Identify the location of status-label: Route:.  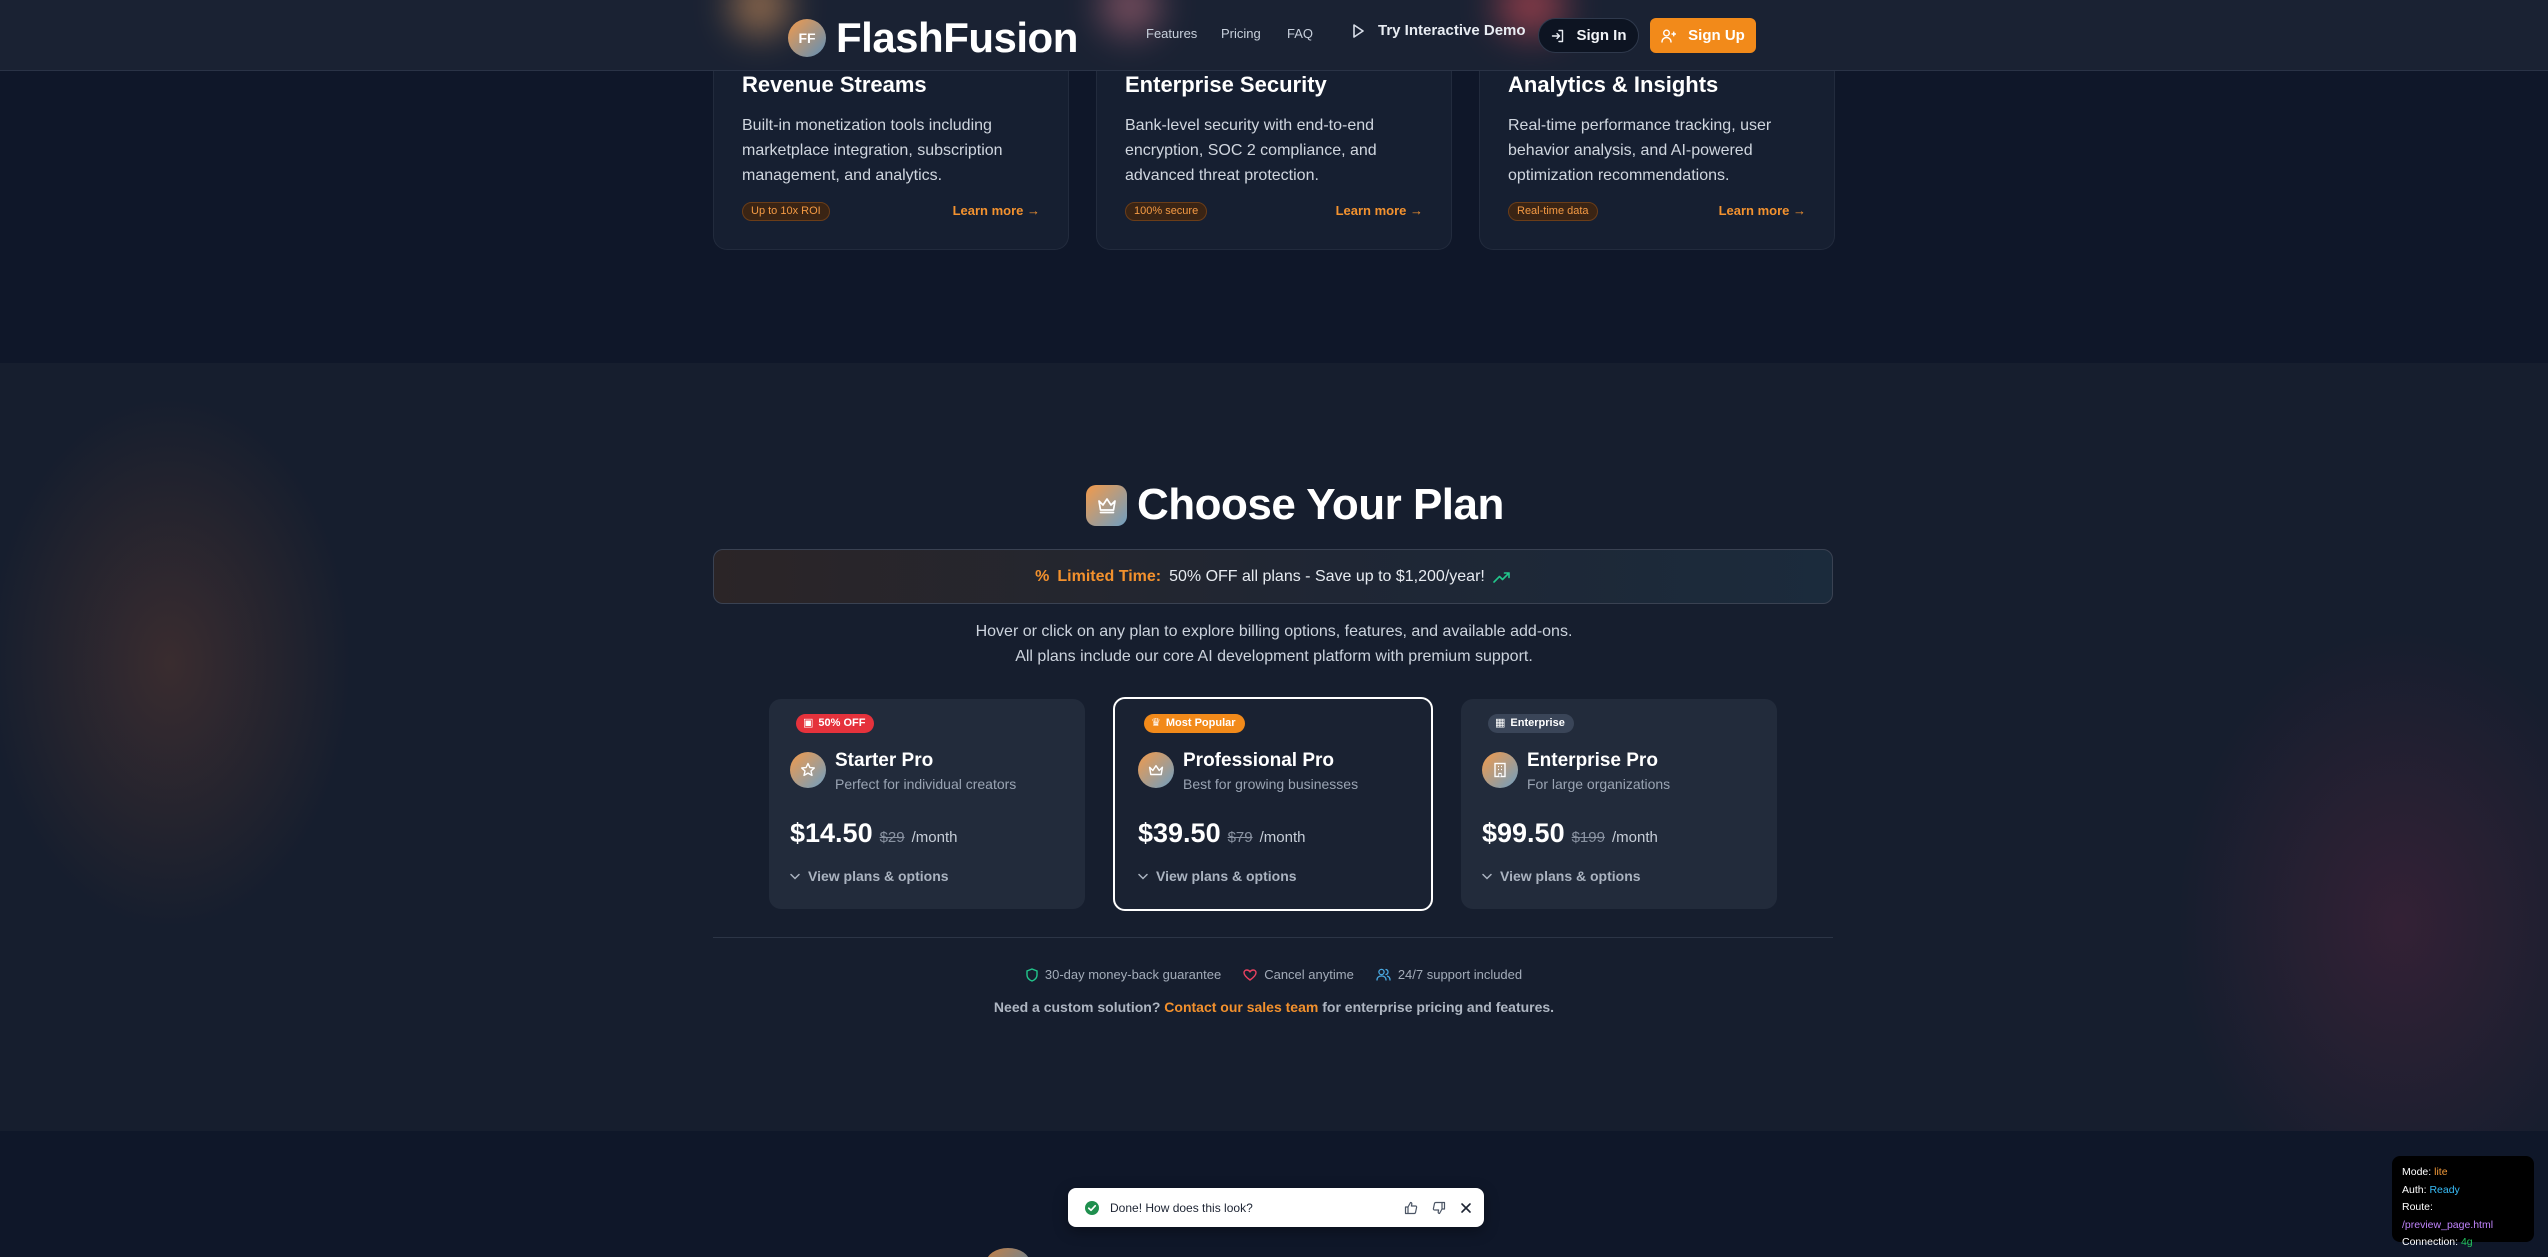
(2417, 1207).